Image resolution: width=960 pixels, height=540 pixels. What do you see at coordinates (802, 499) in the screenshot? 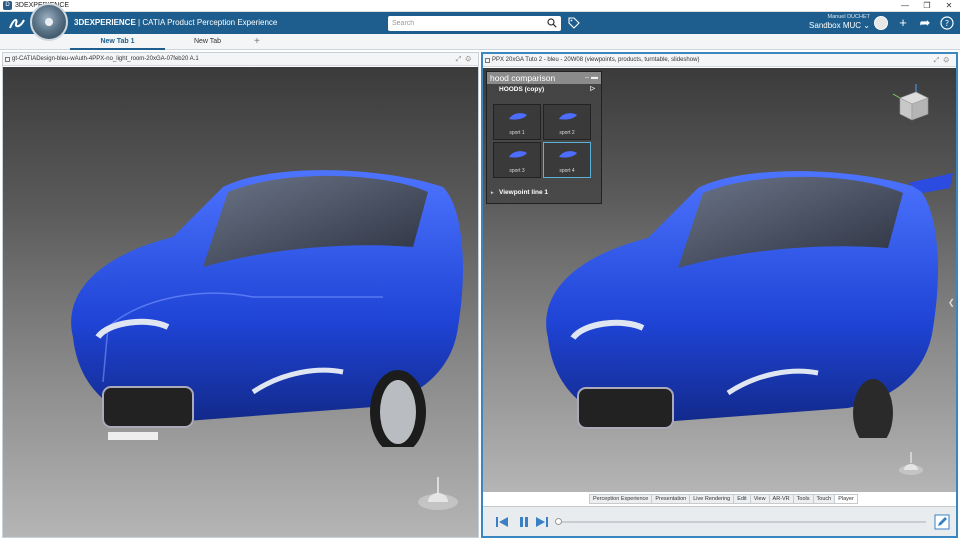
I see `tab-tools: Tools` at bounding box center [802, 499].